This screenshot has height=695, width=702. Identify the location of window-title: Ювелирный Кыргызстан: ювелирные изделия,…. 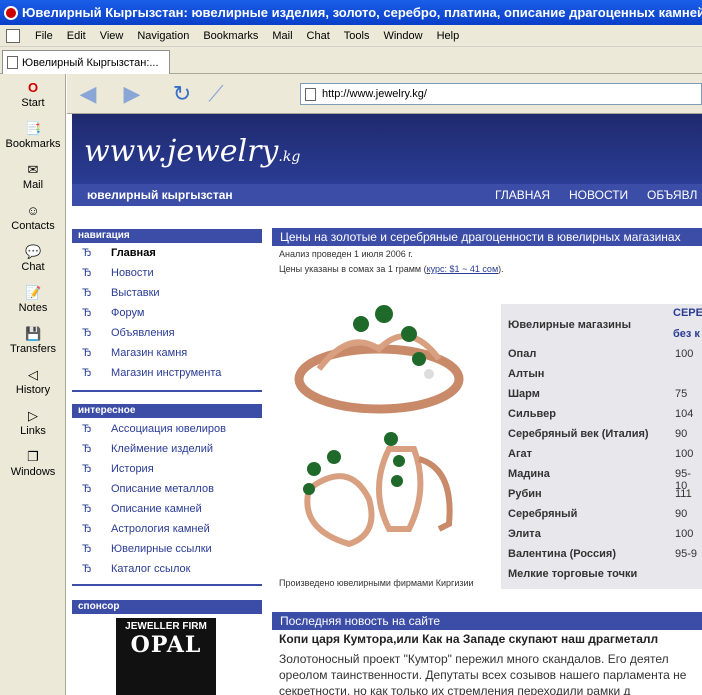
(362, 12).